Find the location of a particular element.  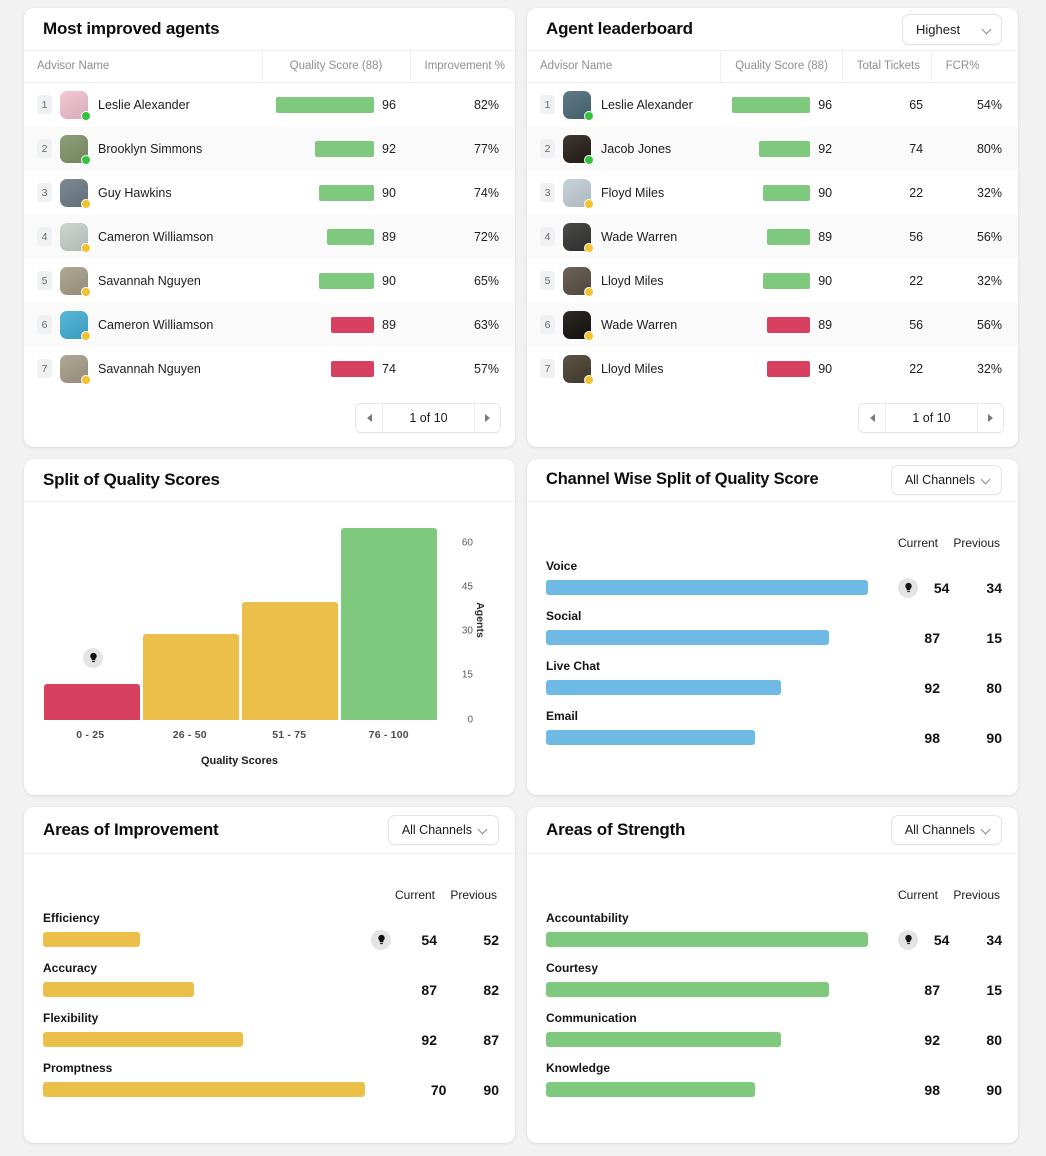

column-improvement: Improvement % is located at coordinates (462, 66).